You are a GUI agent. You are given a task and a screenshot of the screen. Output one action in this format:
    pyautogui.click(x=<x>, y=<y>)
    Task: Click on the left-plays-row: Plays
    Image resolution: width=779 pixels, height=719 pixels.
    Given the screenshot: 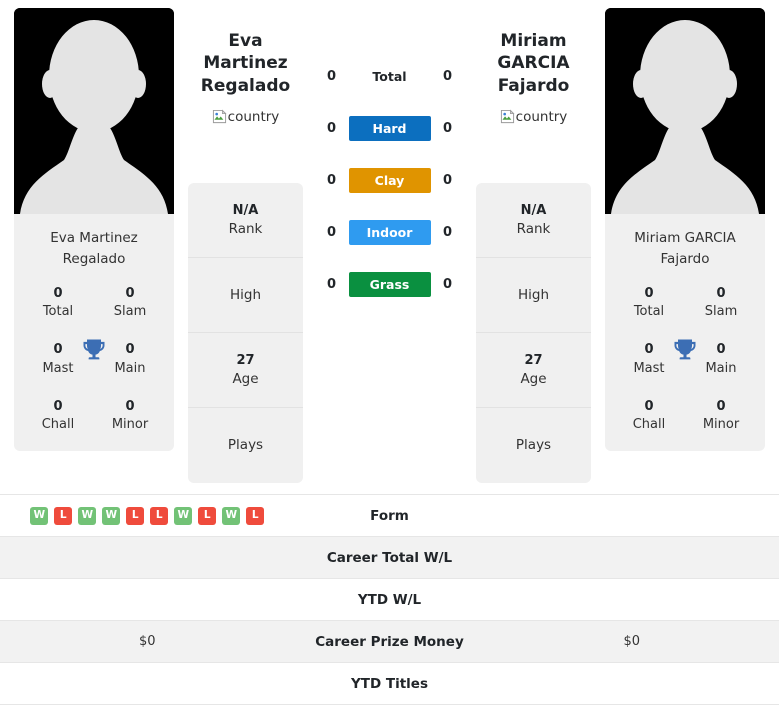 What is the action you would take?
    pyautogui.click(x=245, y=445)
    